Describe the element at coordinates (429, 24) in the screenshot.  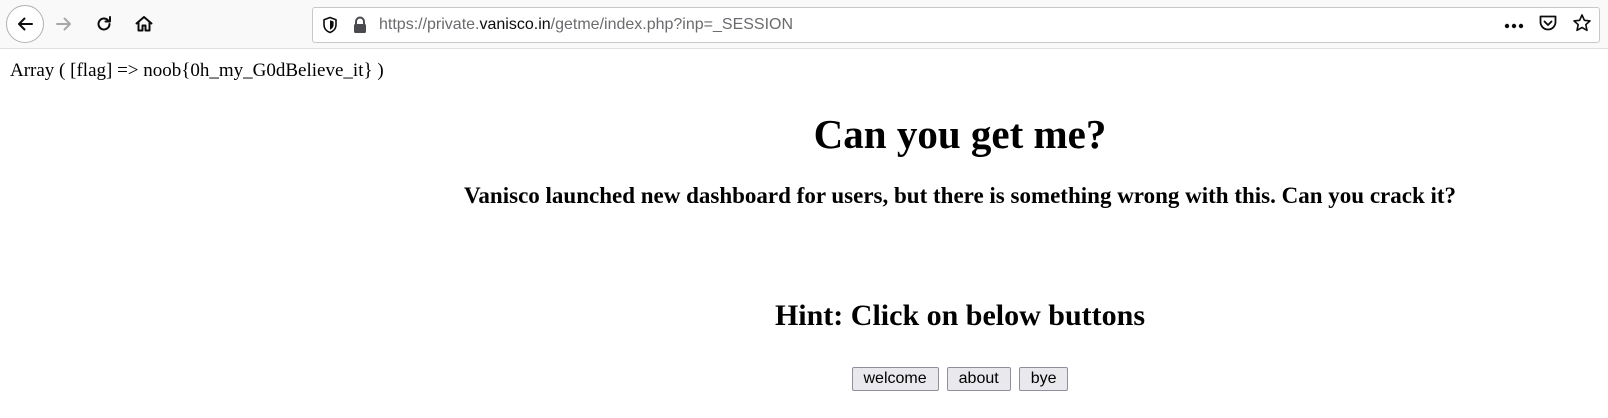
I see `url-prefix: https://private.` at that location.